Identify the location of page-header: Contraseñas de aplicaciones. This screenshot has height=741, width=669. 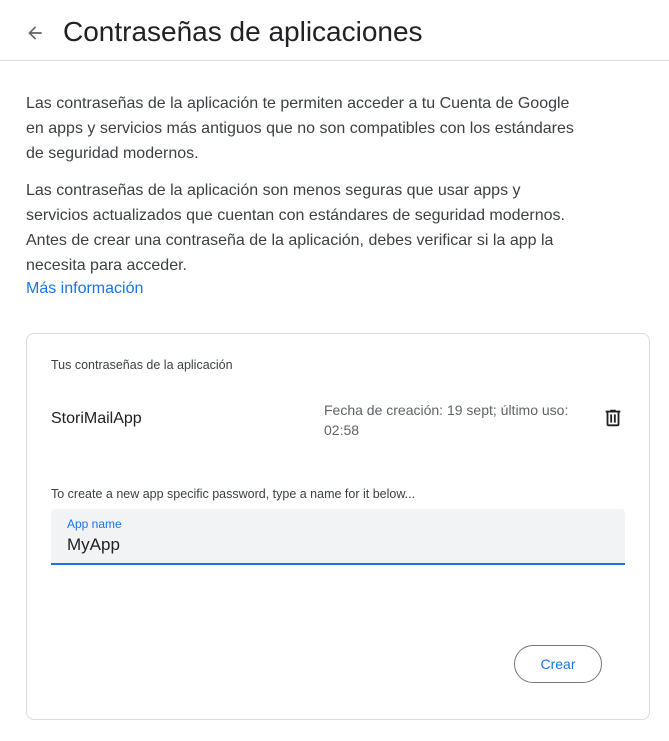
(334, 30).